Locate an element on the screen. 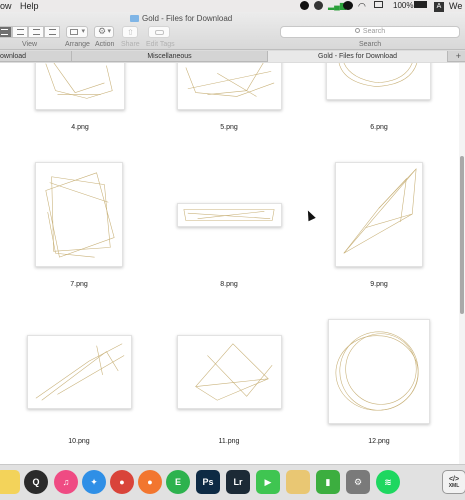  notes-app is located at coordinates (10, 482).